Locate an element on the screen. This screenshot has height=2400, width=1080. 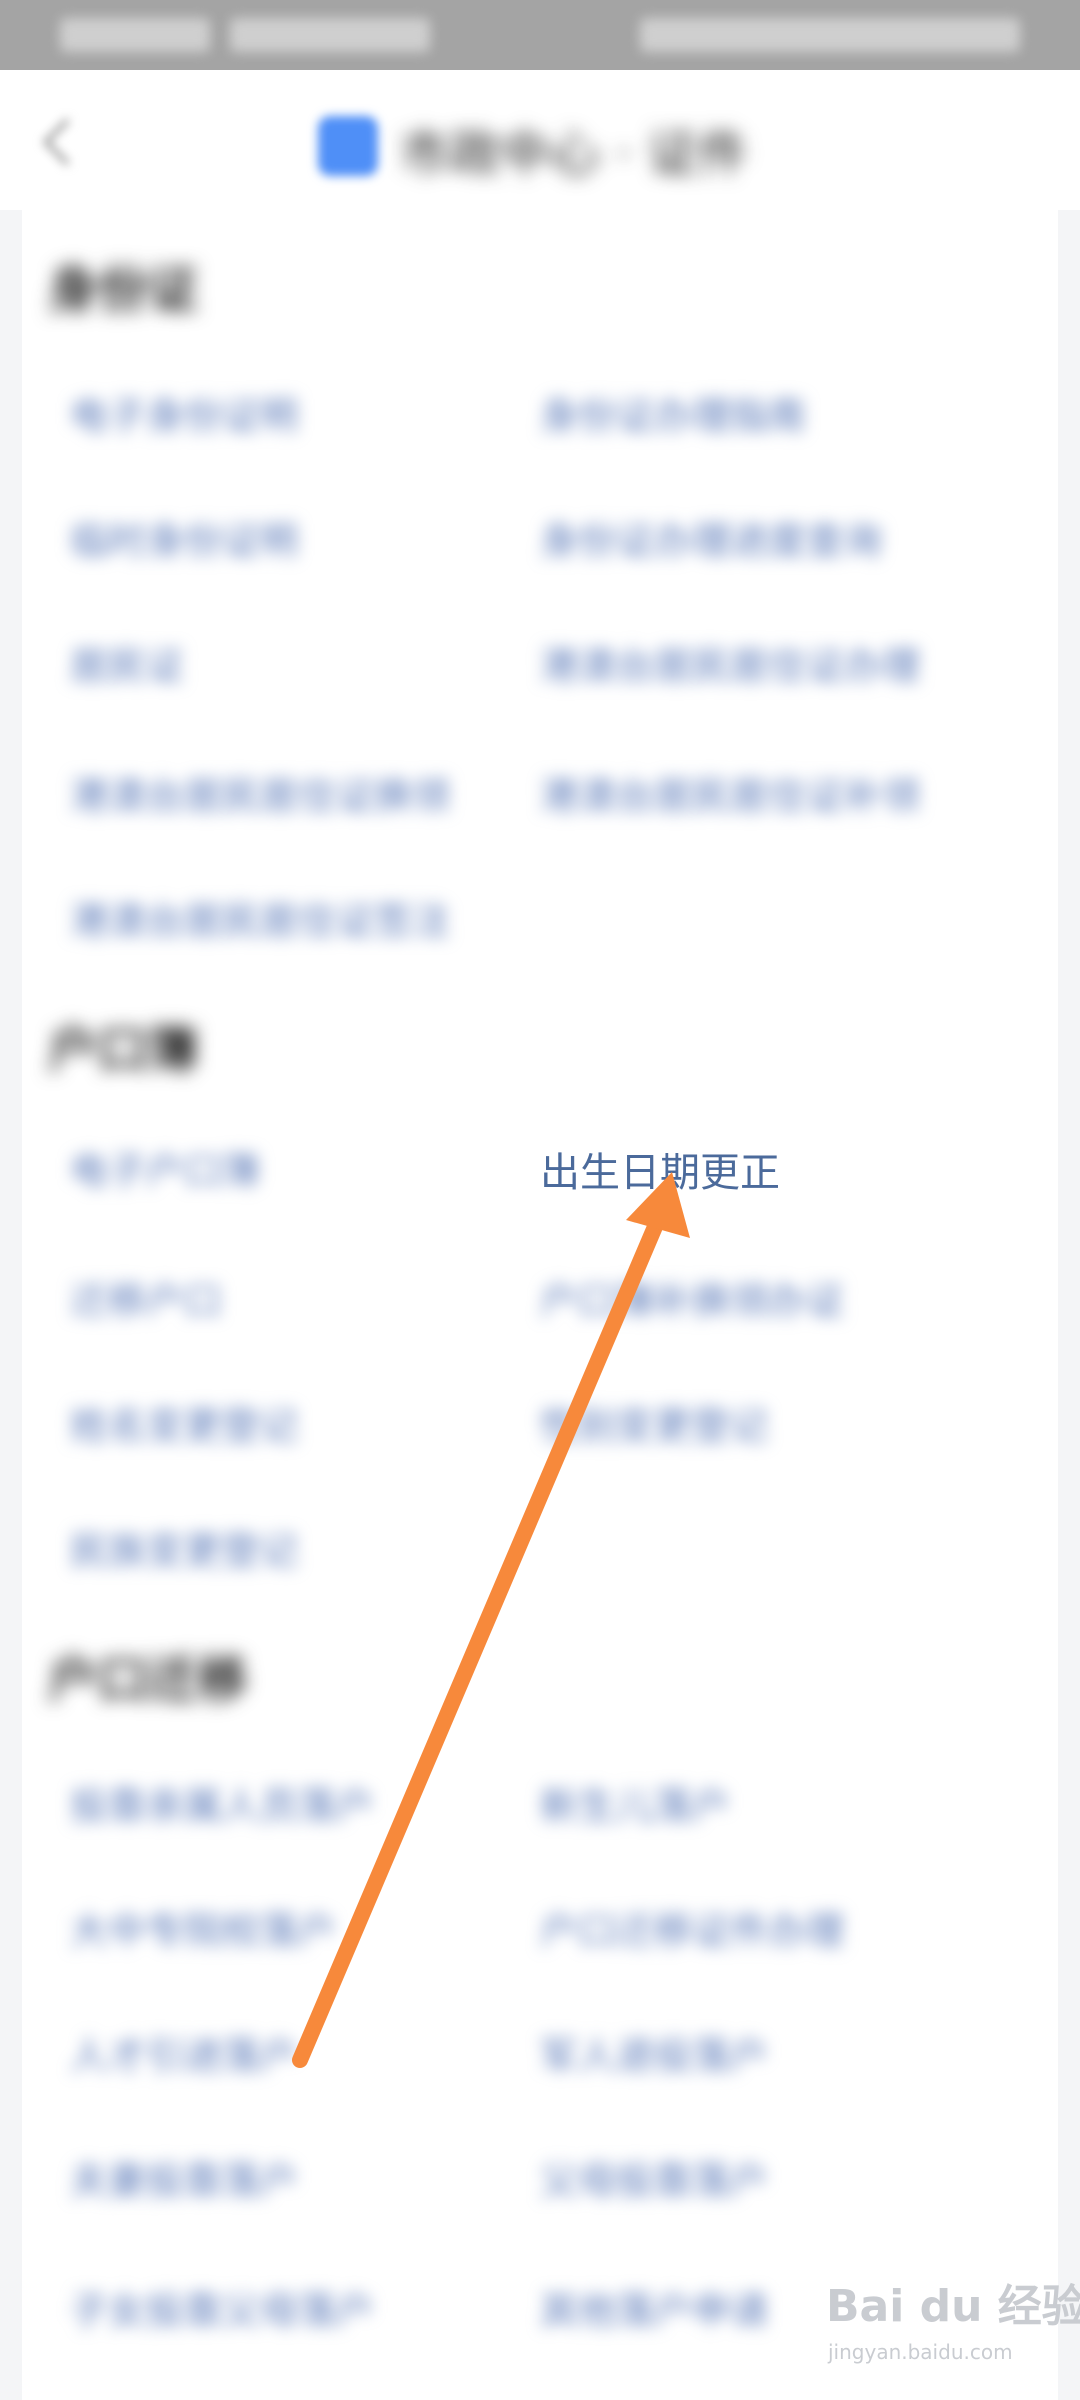
app-logo-icon is located at coordinates (348, 146).